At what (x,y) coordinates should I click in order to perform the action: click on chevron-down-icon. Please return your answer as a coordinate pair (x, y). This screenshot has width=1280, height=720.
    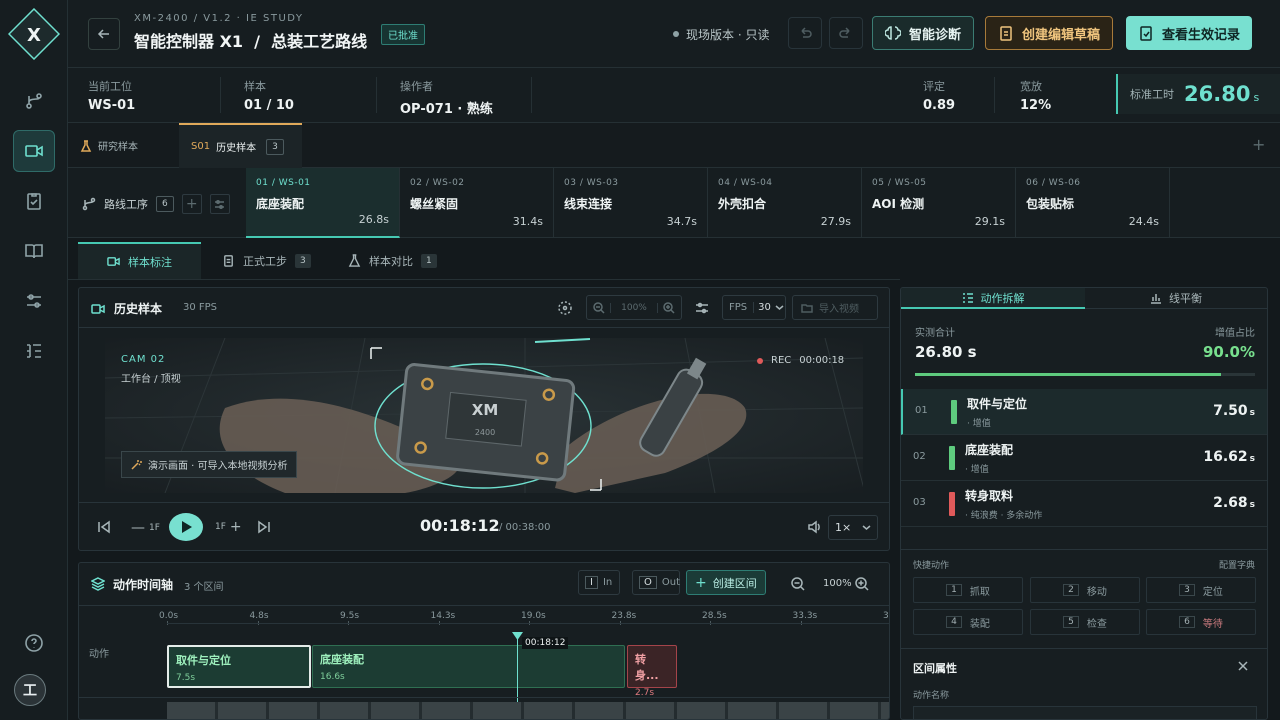
    Looking at the image, I should click on (866, 527).